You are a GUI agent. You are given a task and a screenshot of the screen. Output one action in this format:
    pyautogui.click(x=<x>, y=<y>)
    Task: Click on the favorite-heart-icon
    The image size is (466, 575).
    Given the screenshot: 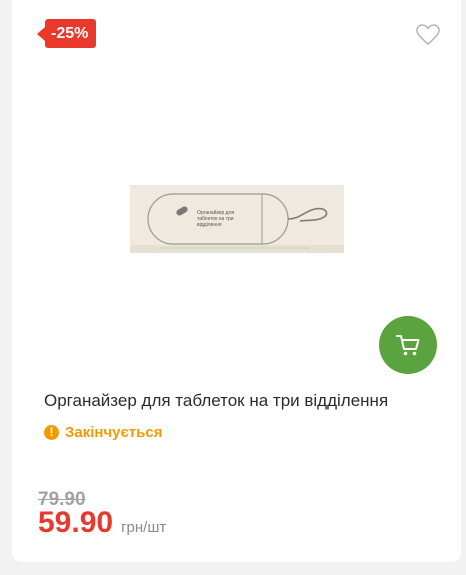 What is the action you would take?
    pyautogui.click(x=428, y=35)
    